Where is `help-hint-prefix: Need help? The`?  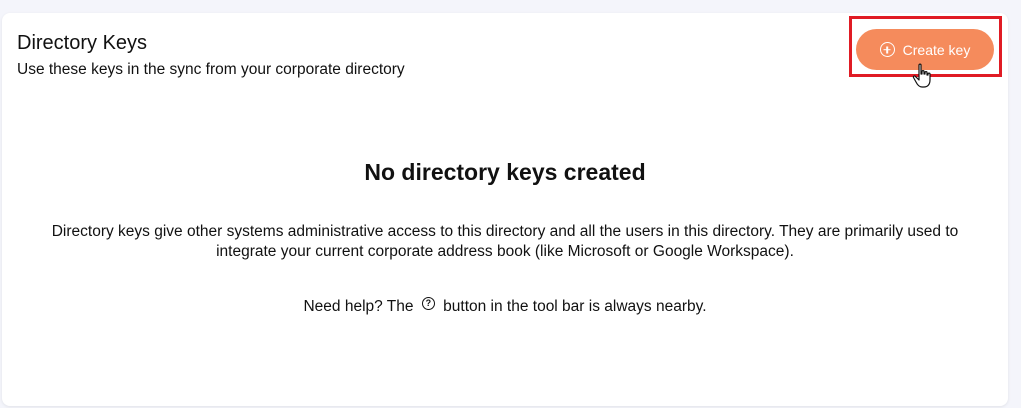 help-hint-prefix: Need help? The is located at coordinates (358, 306).